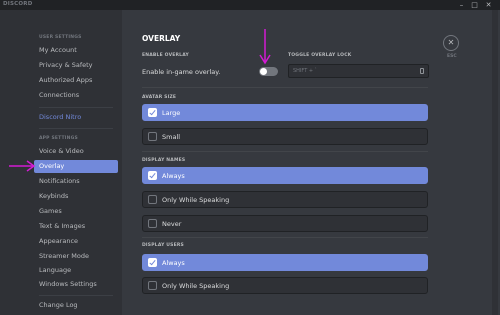  Describe the element at coordinates (320, 55) in the screenshot. I see `toggle-lock-header: TOGGLE OVERLAY LOCK` at that location.